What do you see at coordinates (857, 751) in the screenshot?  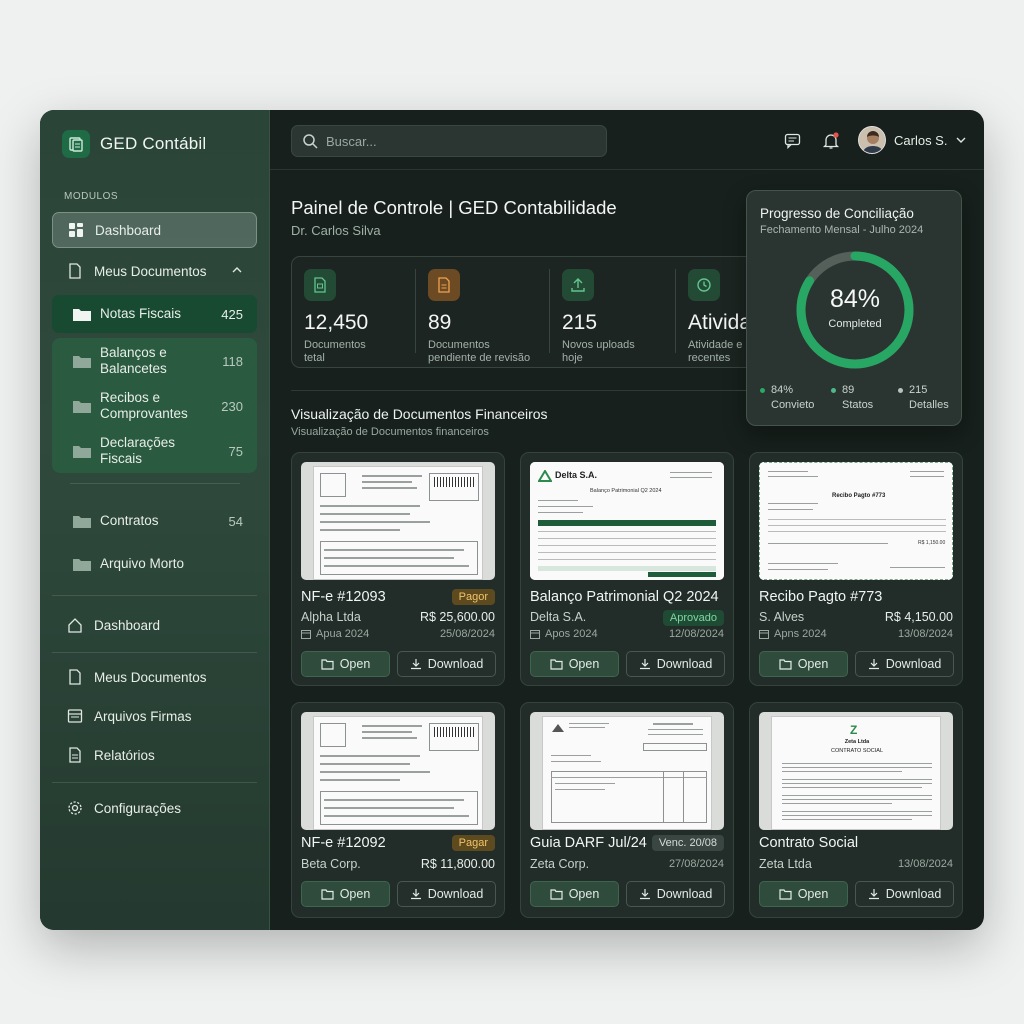 I see `doc-heading: CONTRATO SOCIAL` at bounding box center [857, 751].